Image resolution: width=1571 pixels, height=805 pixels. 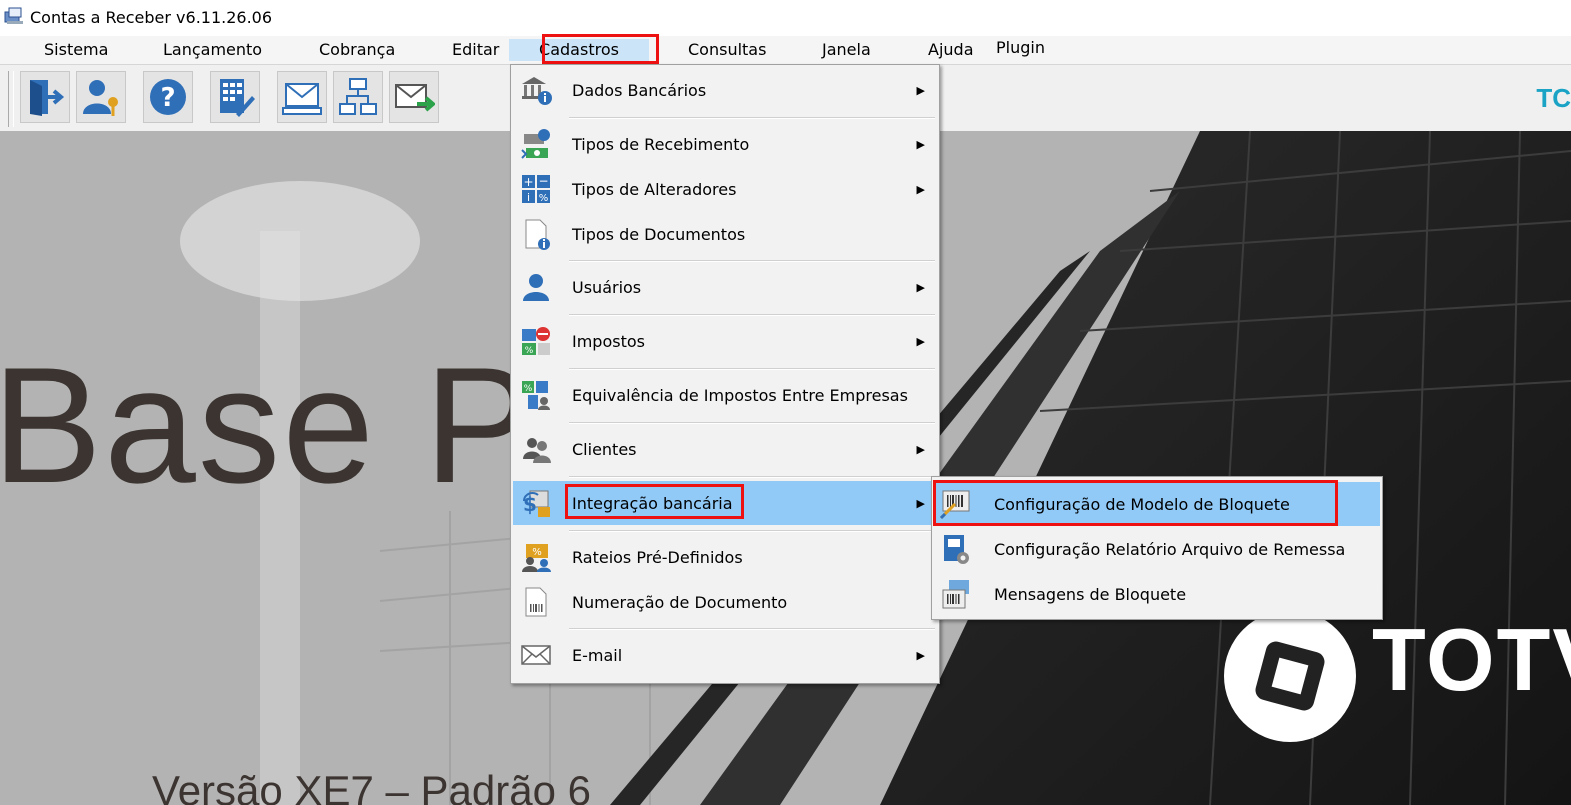 What do you see at coordinates (951, 50) in the screenshot?
I see `menu-ajuda: Ajuda` at bounding box center [951, 50].